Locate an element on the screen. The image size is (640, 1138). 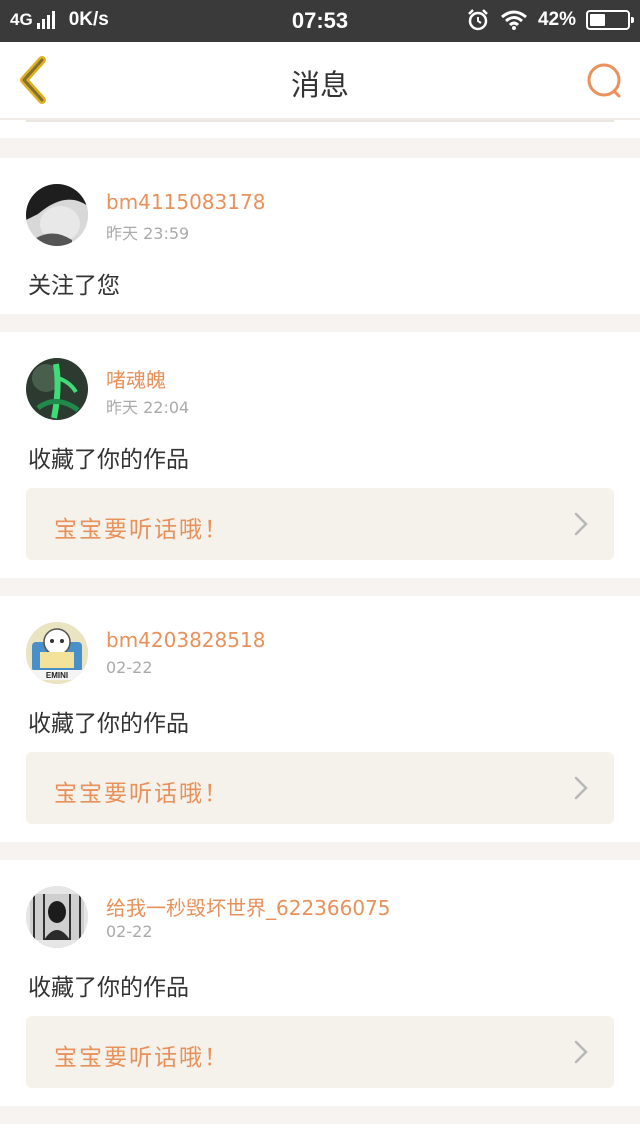
message-time: 昨天 22:04 is located at coordinates (148, 407).